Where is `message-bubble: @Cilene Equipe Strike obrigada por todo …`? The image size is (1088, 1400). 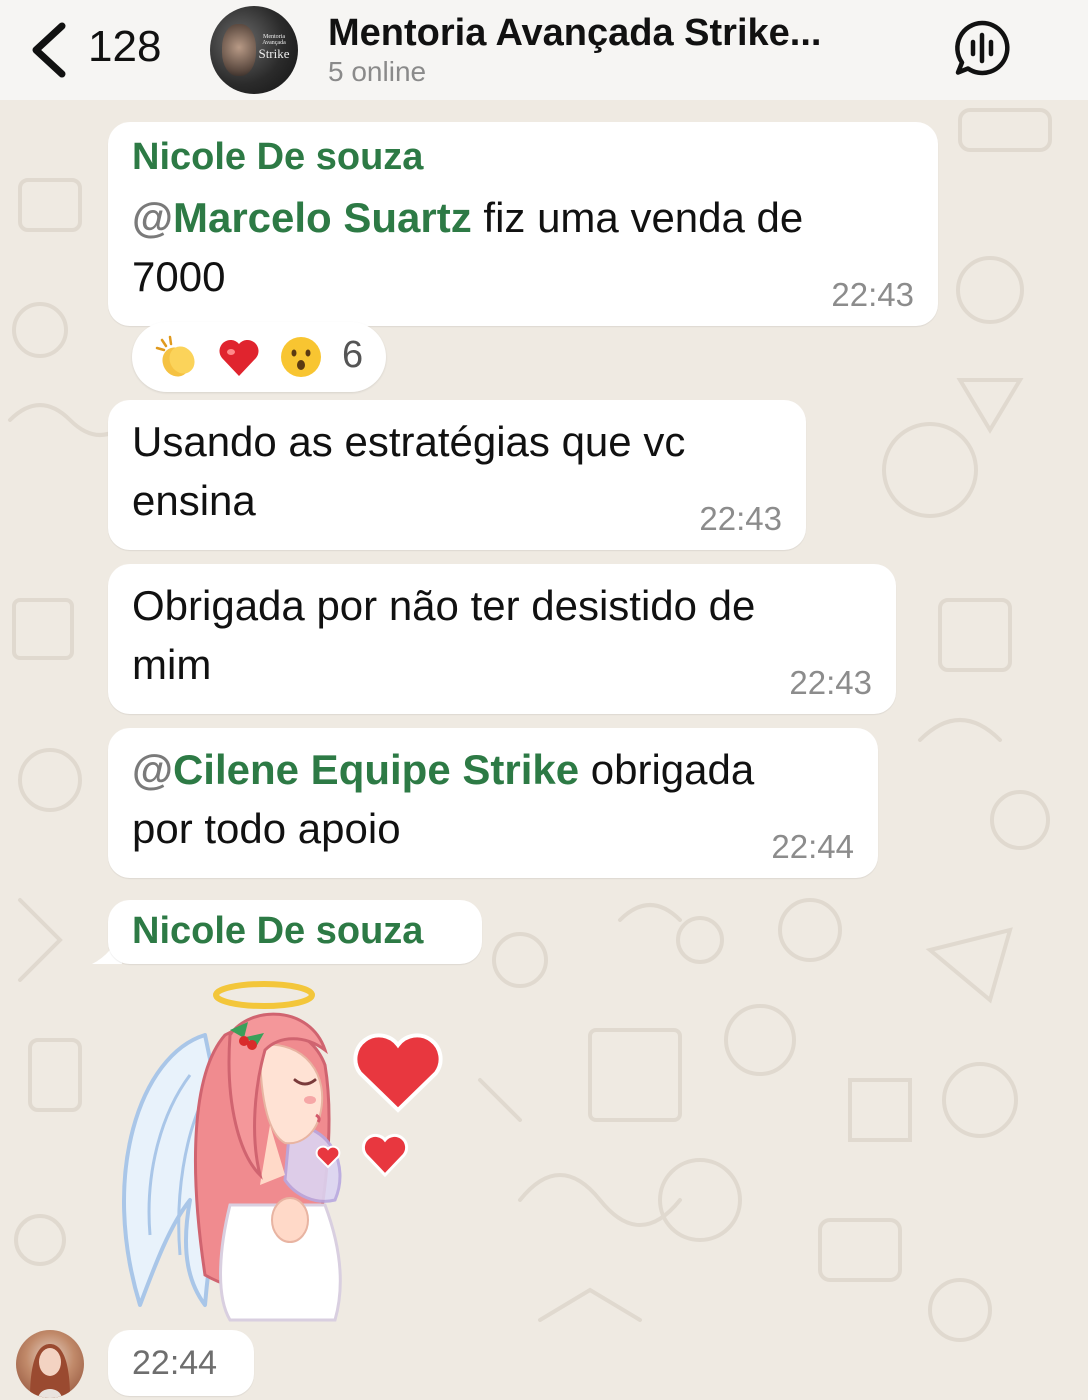 message-bubble: @Cilene Equipe Strike obrigada por todo … is located at coordinates (493, 803).